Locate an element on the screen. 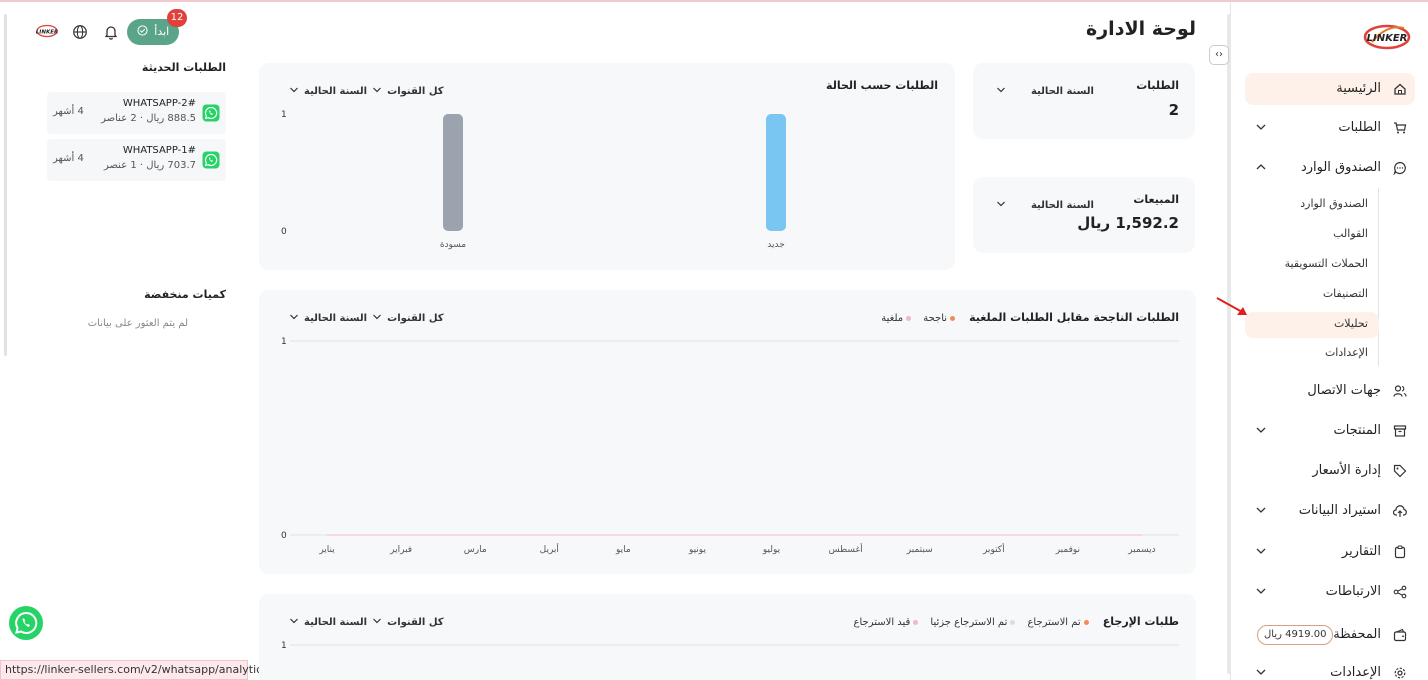  sidebar-item-label: المحفظة is located at coordinates (1357, 634).